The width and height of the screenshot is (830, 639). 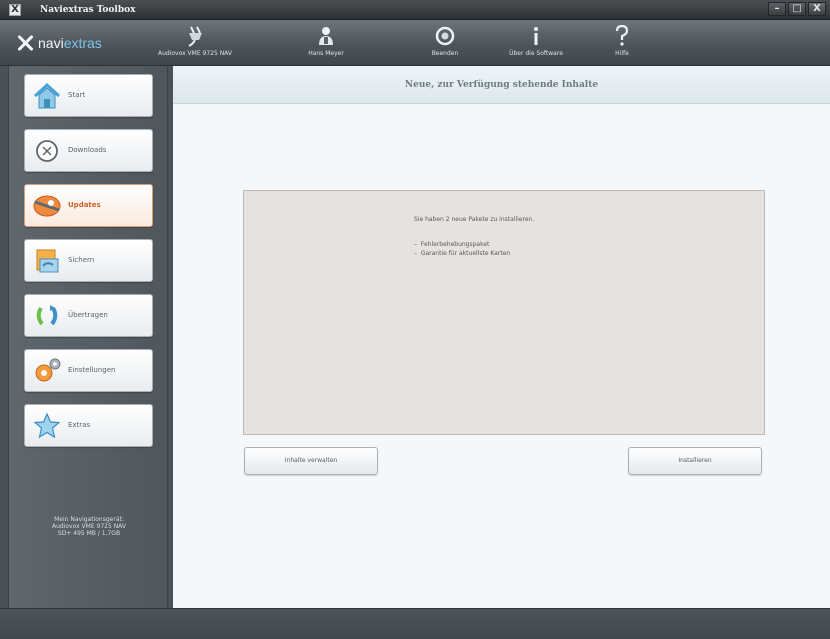 What do you see at coordinates (452, 244) in the screenshot?
I see `list-item: – Fehlerbehebungspaket` at bounding box center [452, 244].